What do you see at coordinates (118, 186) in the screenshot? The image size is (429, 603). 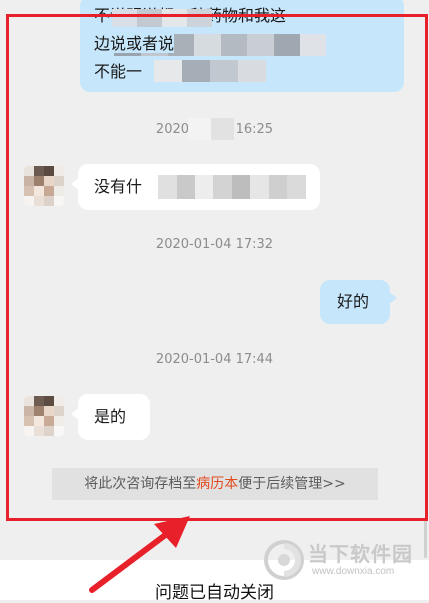 I see `message-text: 没有什` at bounding box center [118, 186].